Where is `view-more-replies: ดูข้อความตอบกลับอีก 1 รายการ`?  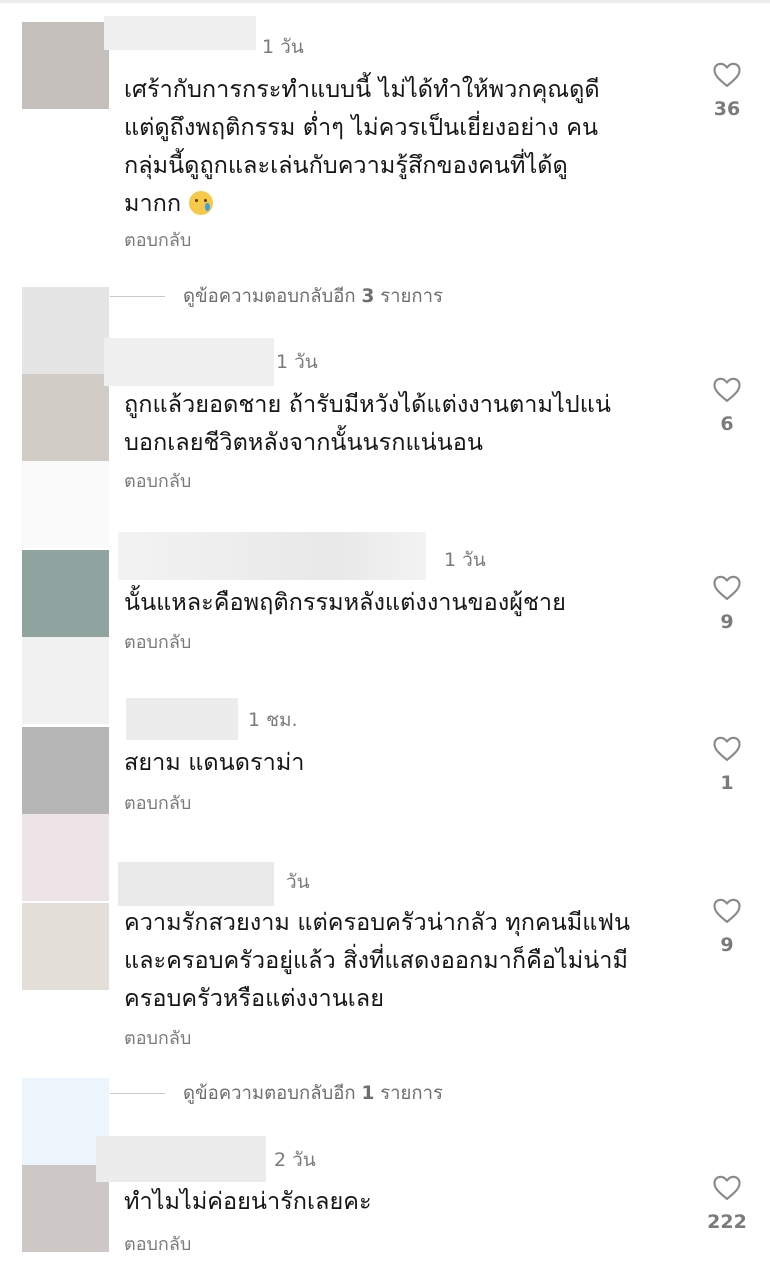
view-more-replies: ดูข้อความตอบกลับอีก 1 รายการ is located at coordinates (276, 1093).